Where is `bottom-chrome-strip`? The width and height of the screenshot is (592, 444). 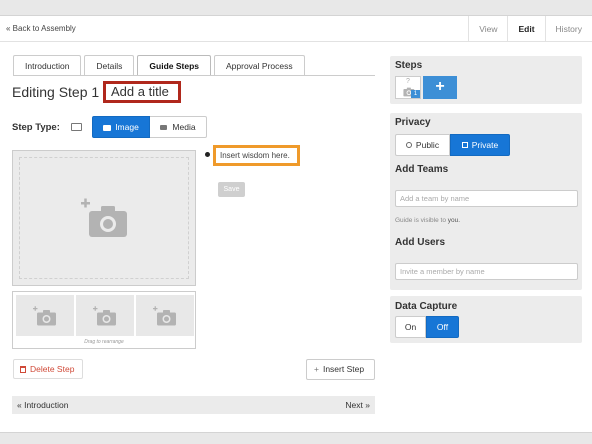
bottom-chrome-strip is located at coordinates (296, 438).